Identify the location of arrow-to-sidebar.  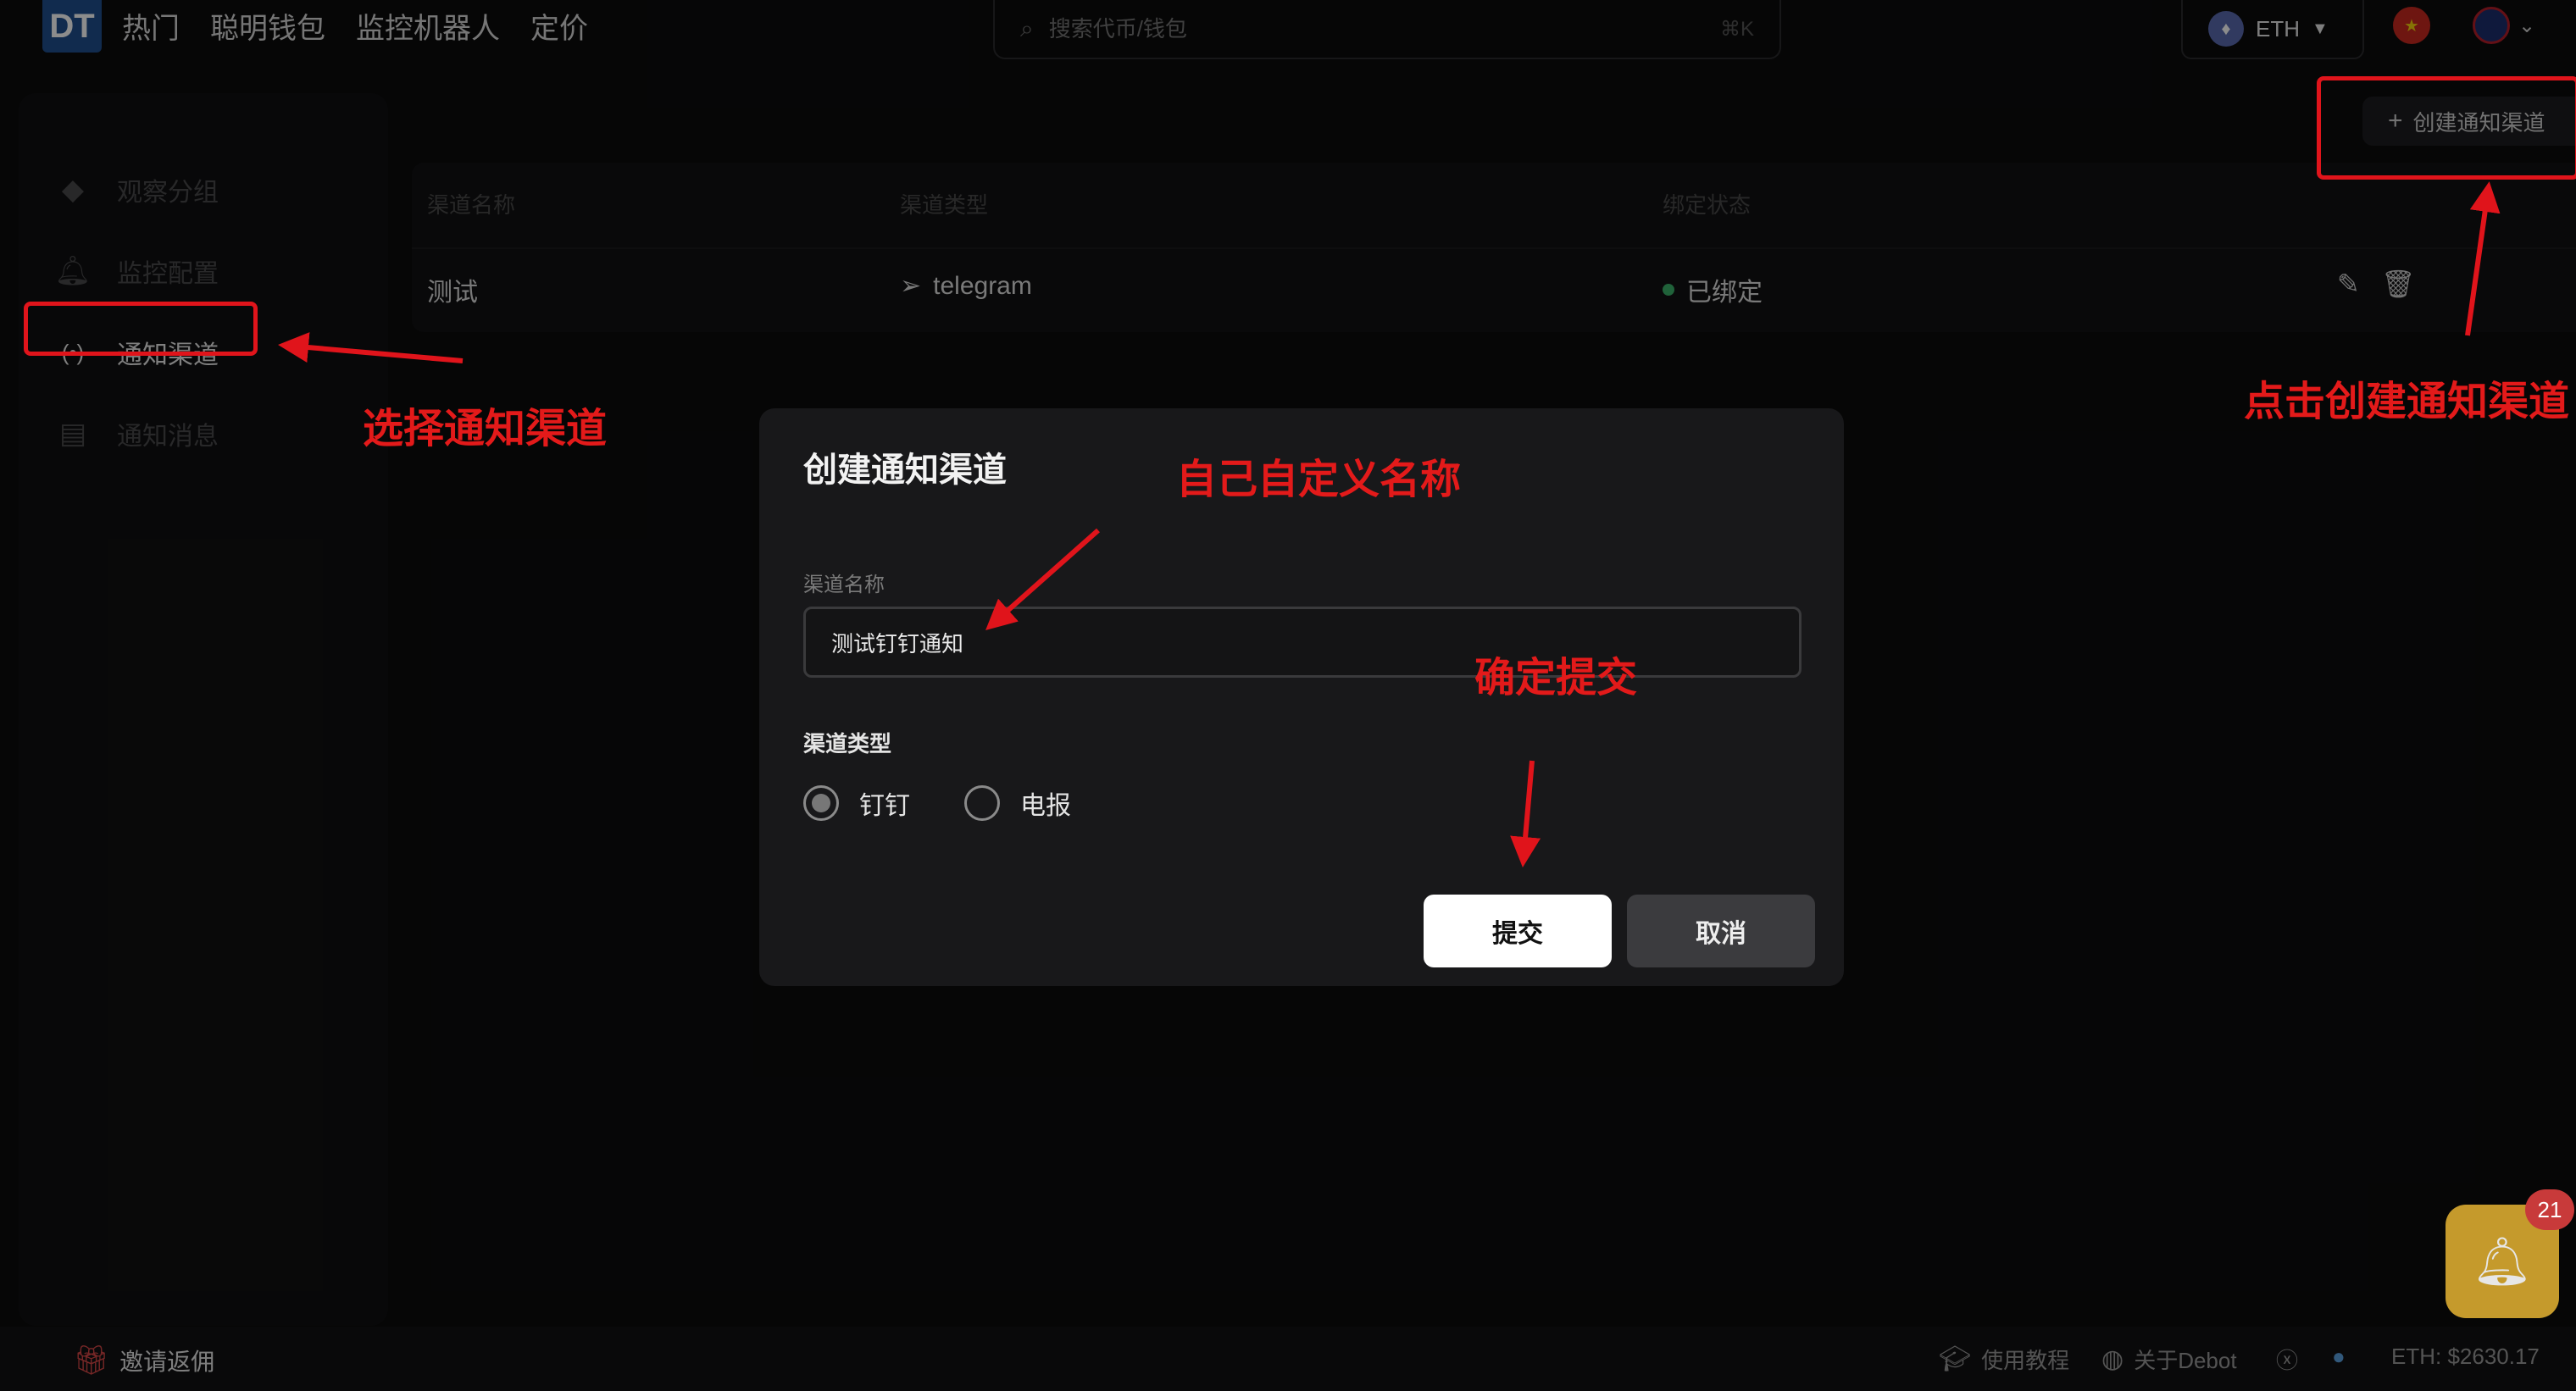
(371, 347).